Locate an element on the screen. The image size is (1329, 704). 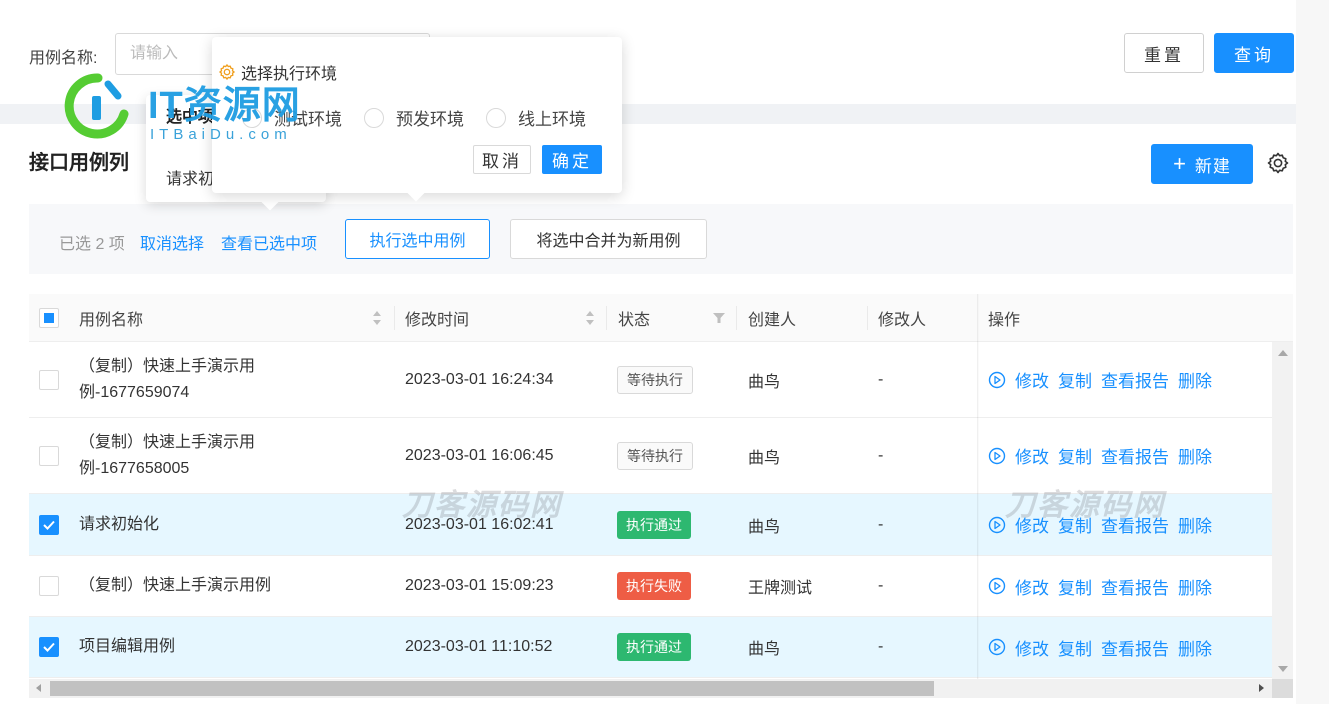
column-header-time: 修改时间 is located at coordinates (437, 318).